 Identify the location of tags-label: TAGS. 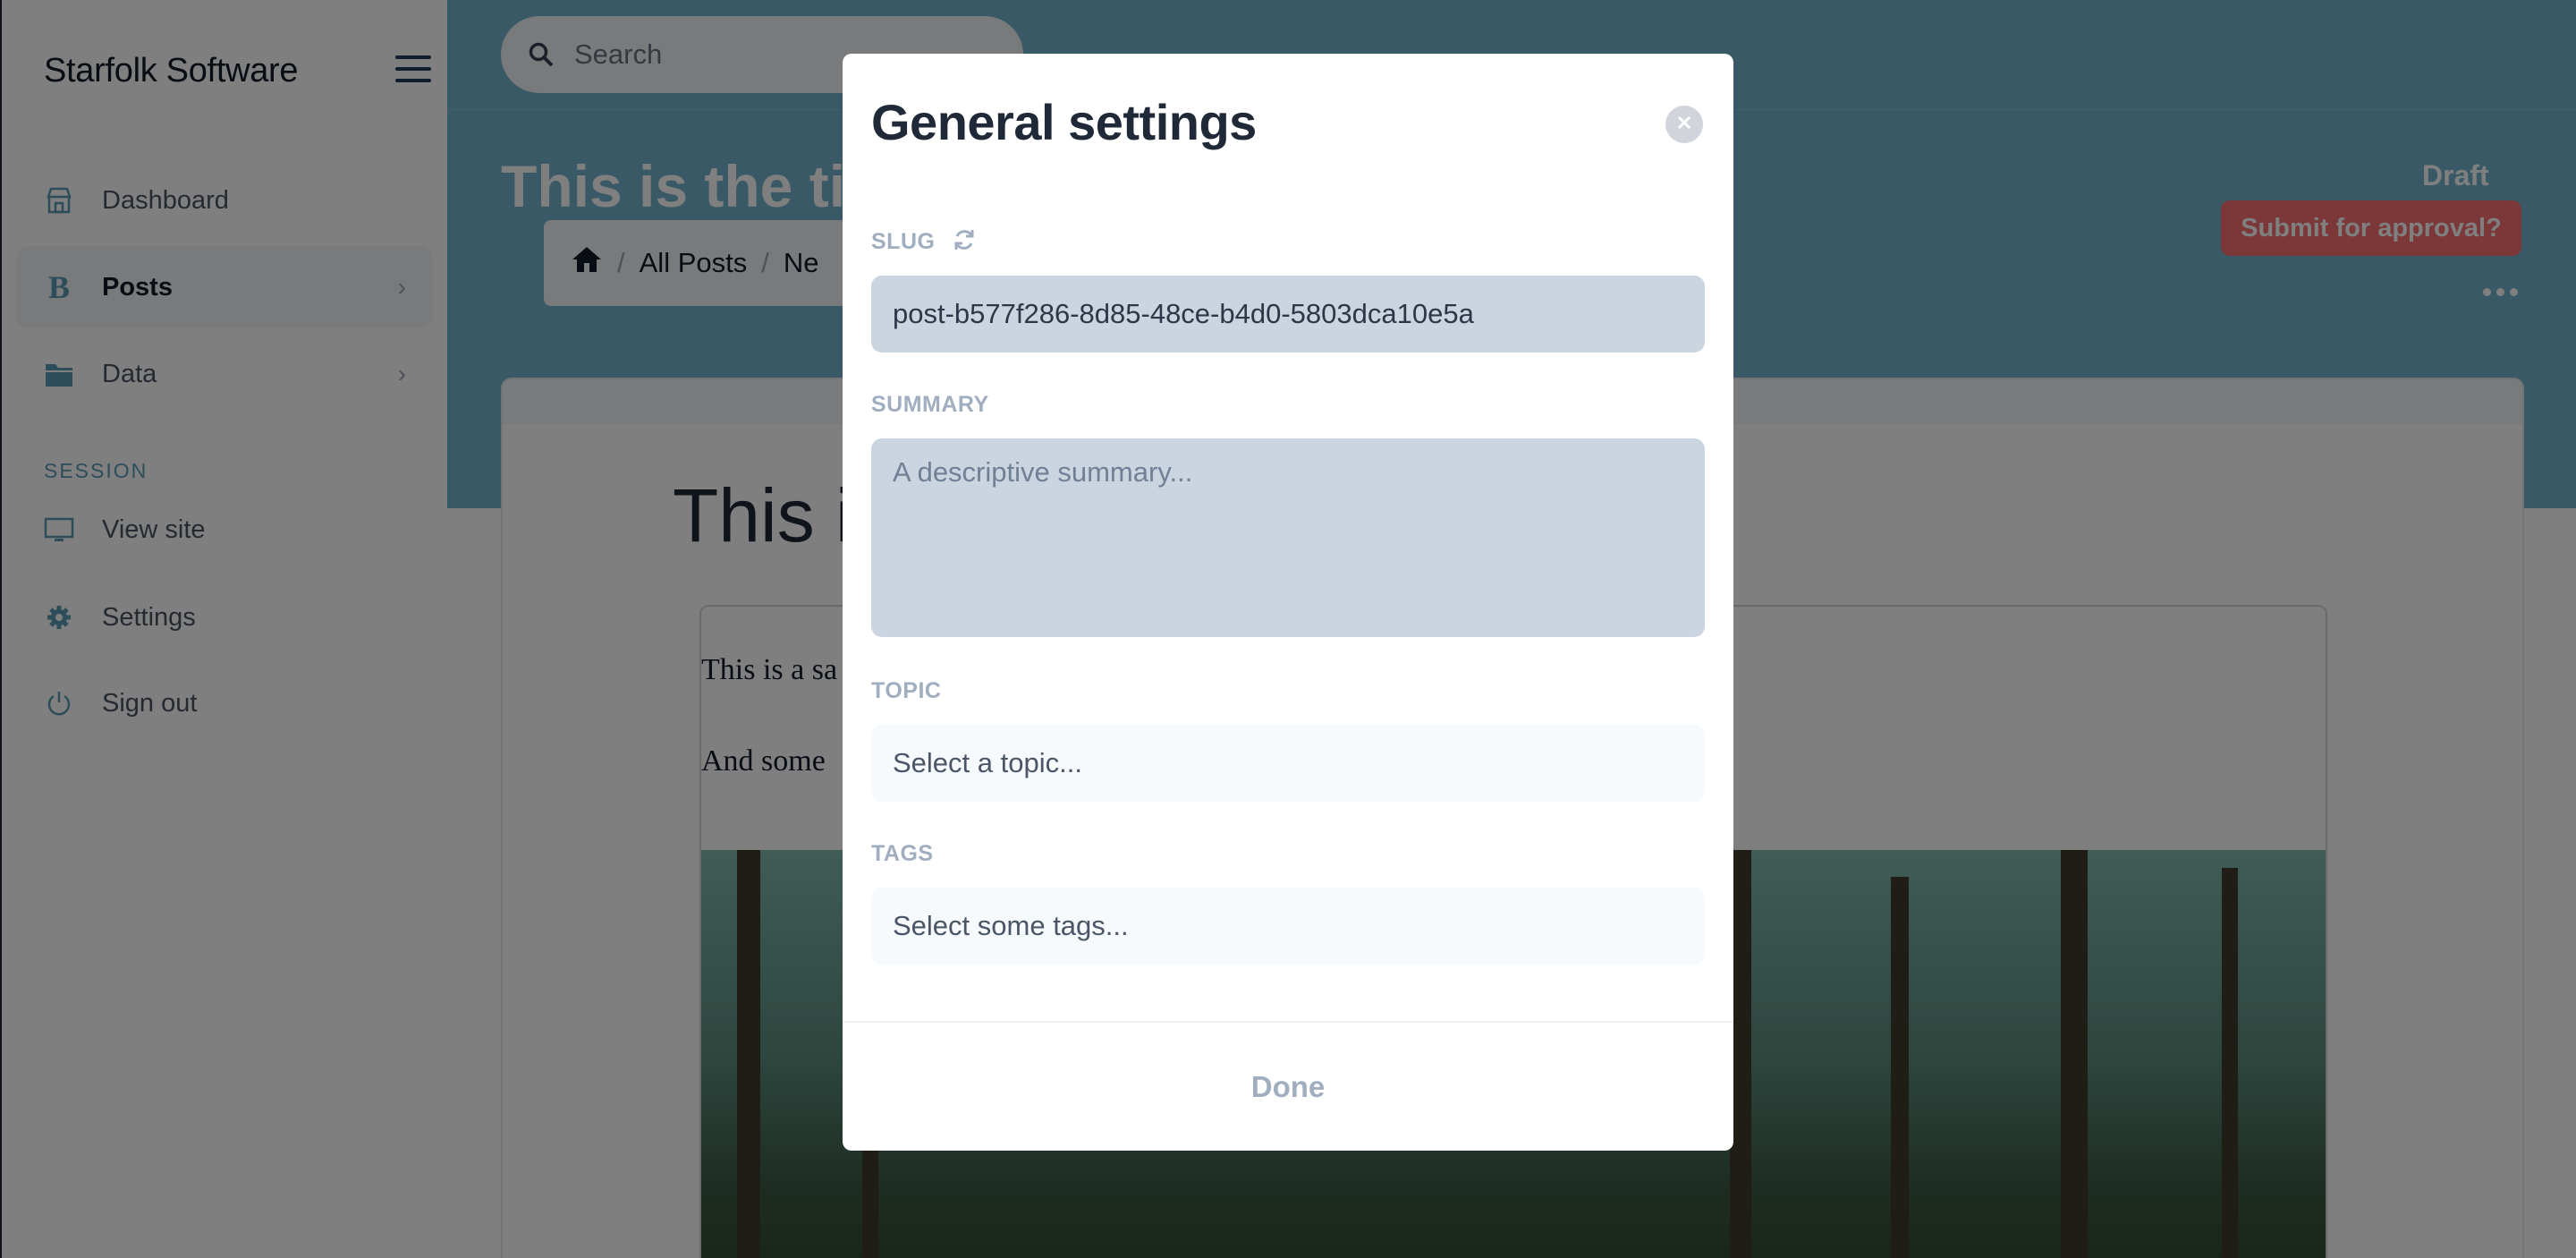
(902, 853).